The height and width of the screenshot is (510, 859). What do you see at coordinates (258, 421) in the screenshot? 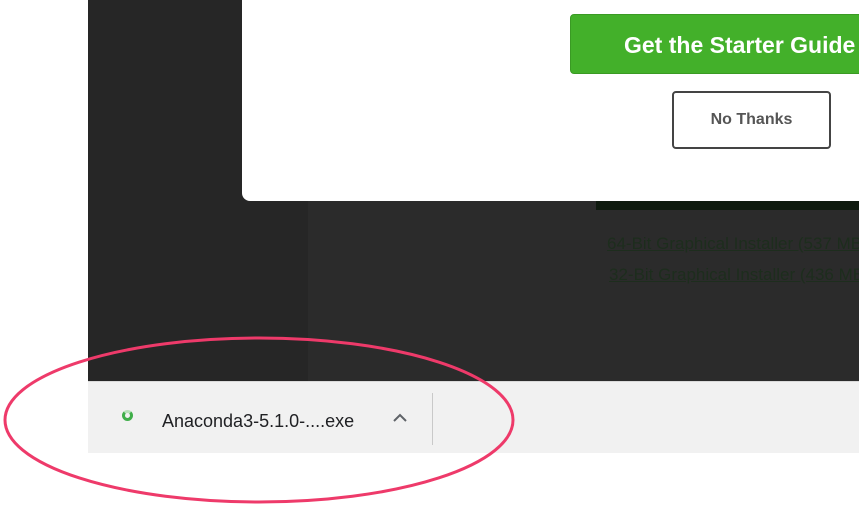
I see `download-file-name: Anaconda3-5.1.0-....exe` at bounding box center [258, 421].